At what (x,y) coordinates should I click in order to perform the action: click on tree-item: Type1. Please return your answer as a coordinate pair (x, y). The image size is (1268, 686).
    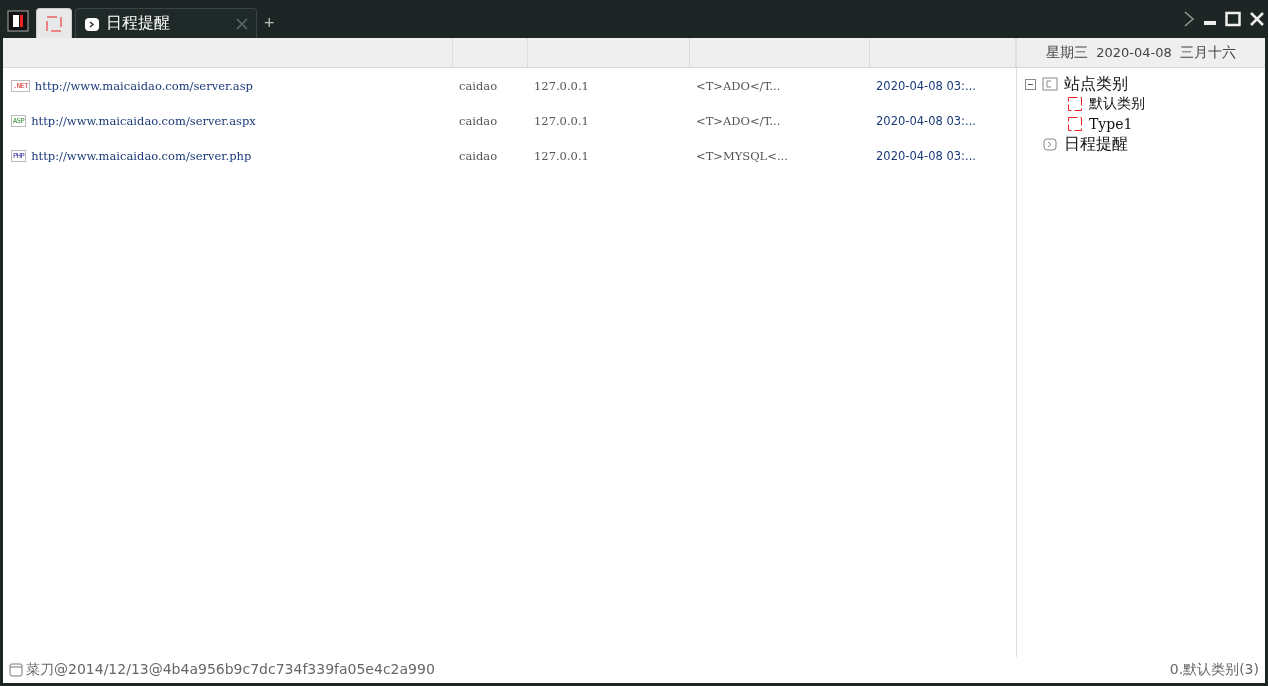
    Looking at the image, I should click on (1111, 124).